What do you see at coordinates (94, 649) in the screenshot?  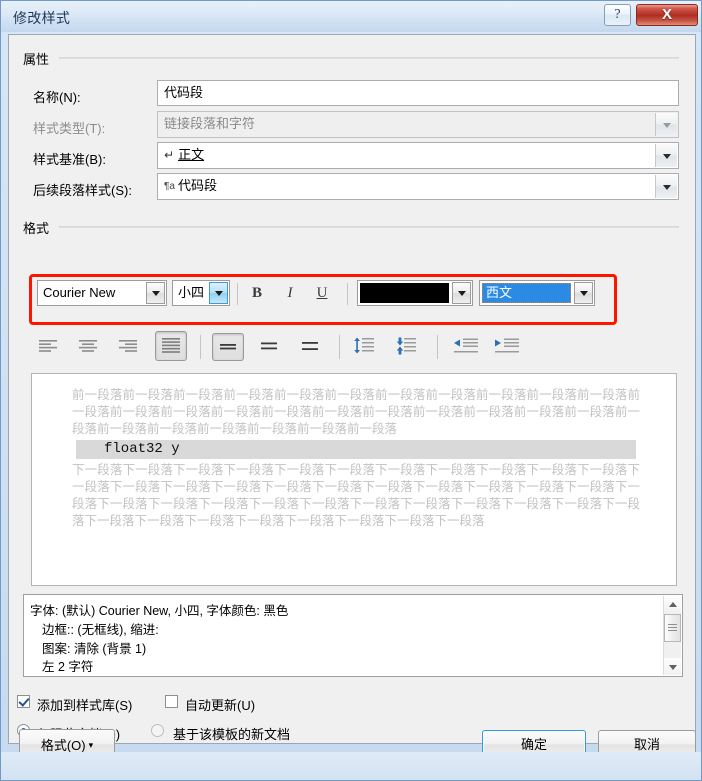 I see `description-line: 图案: 清除 (背景 1)` at bounding box center [94, 649].